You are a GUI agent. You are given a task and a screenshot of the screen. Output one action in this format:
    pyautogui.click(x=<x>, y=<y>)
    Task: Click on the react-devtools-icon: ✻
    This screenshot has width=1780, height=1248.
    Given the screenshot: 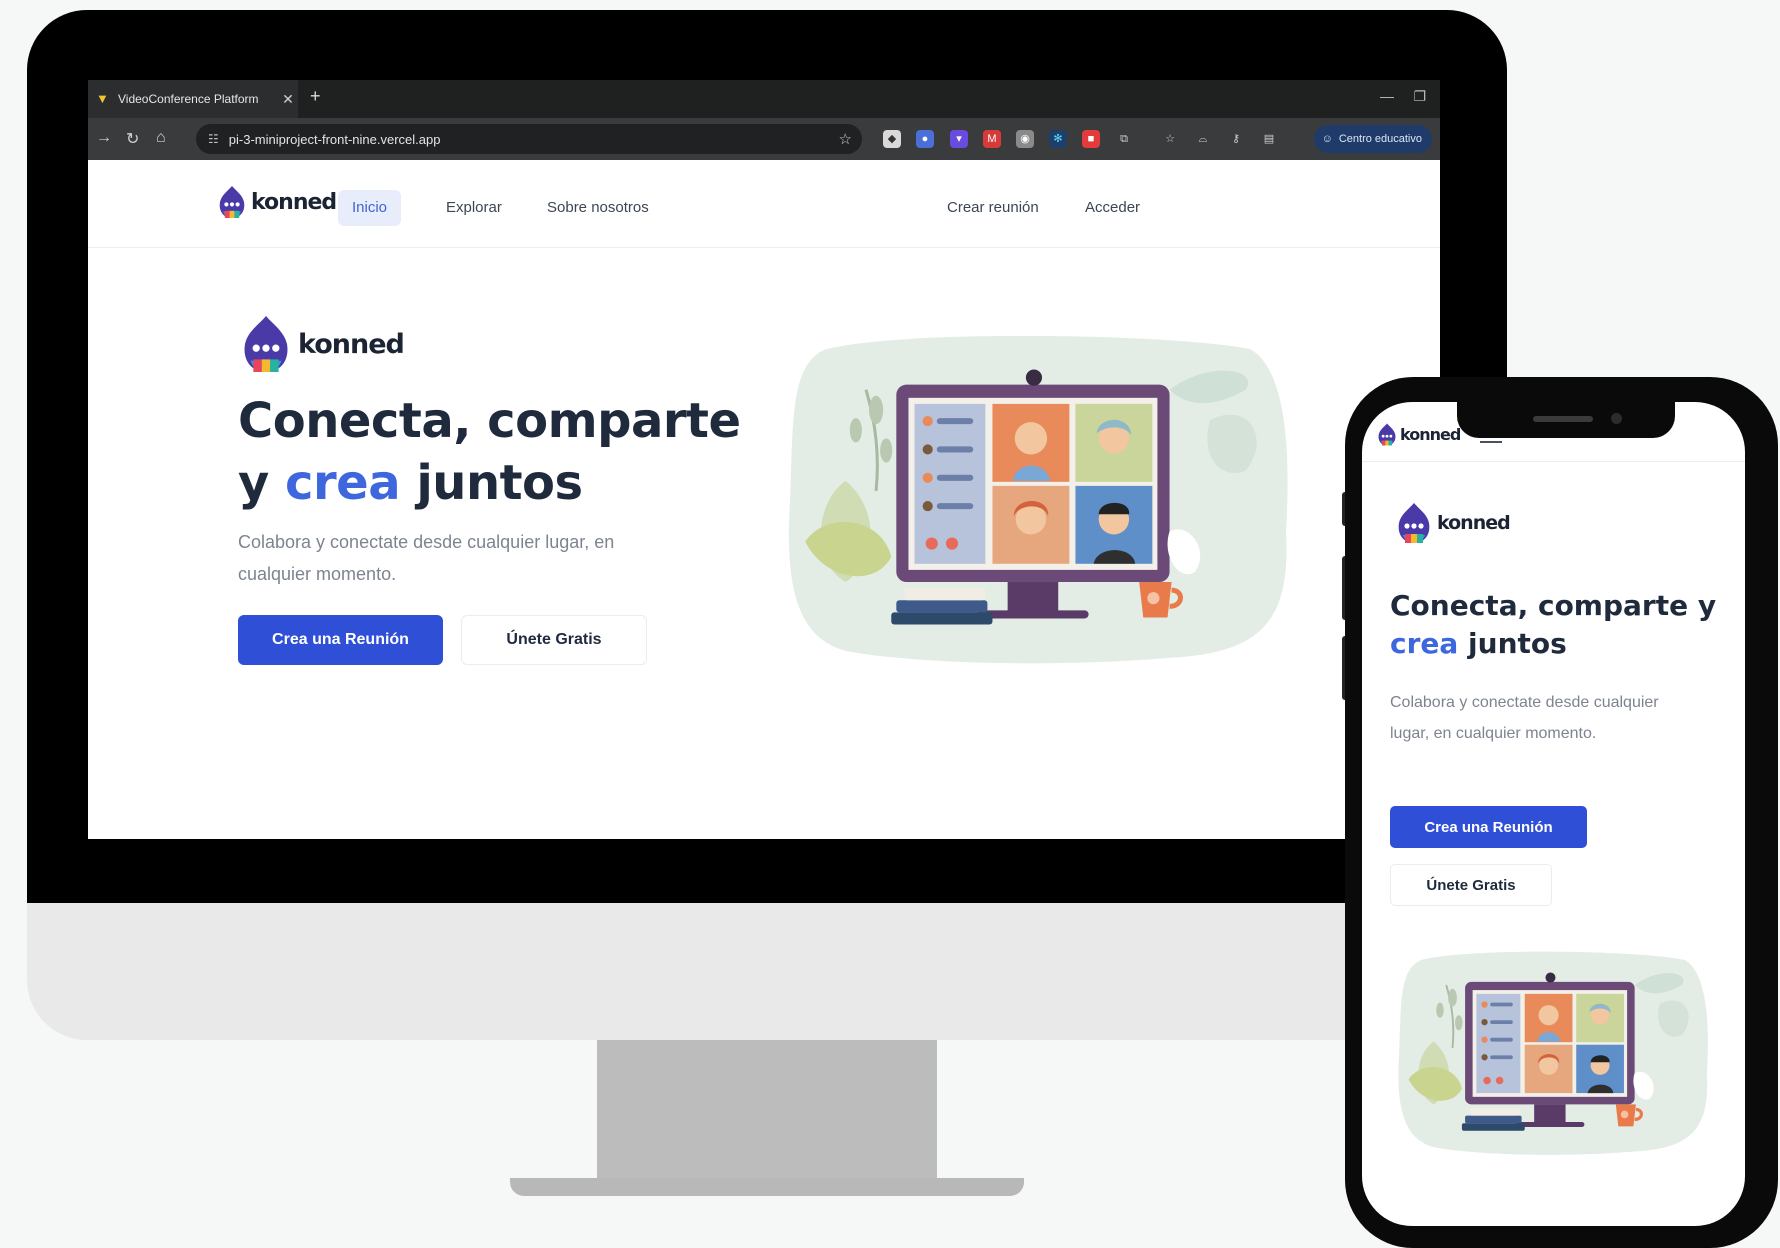 What is the action you would take?
    pyautogui.click(x=1058, y=139)
    